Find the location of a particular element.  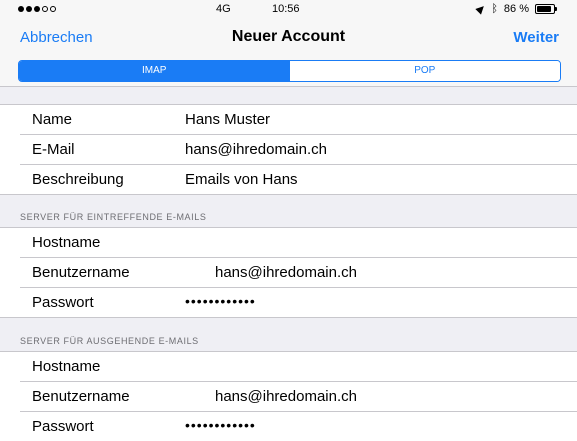

outgoing-password-row: Passwort •••••••••••• is located at coordinates (298, 426).